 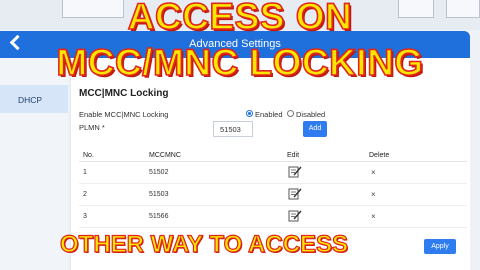 What do you see at coordinates (159, 194) in the screenshot?
I see `row-mccmnc: 51503` at bounding box center [159, 194].